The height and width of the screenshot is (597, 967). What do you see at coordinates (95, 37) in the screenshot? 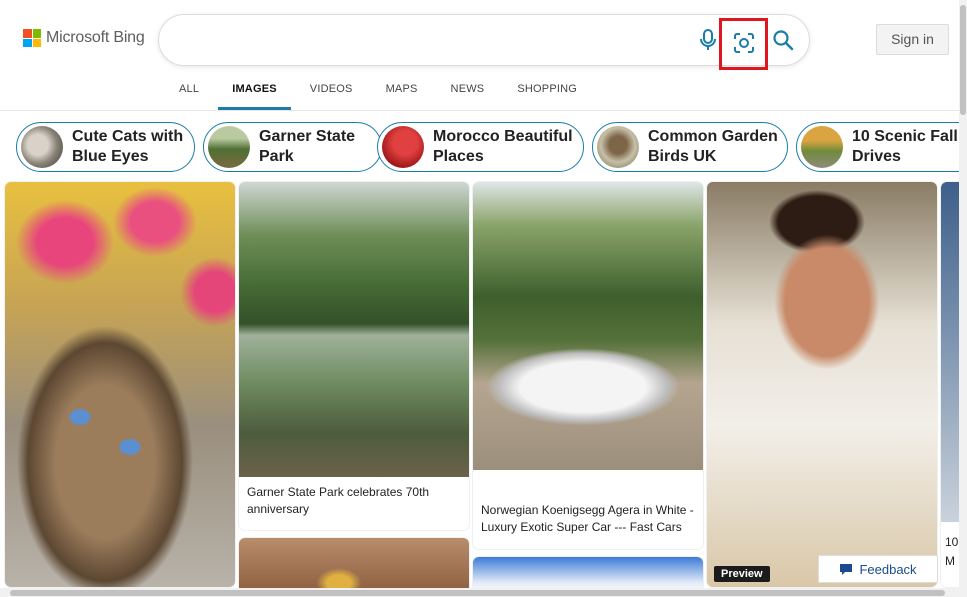
I see `brand-name: Microsoft Bing` at bounding box center [95, 37].